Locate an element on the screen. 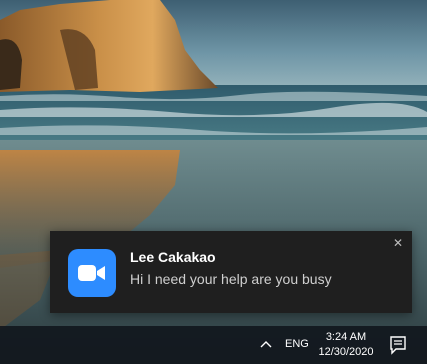  clock-time: 3:24 AM is located at coordinates (346, 337).